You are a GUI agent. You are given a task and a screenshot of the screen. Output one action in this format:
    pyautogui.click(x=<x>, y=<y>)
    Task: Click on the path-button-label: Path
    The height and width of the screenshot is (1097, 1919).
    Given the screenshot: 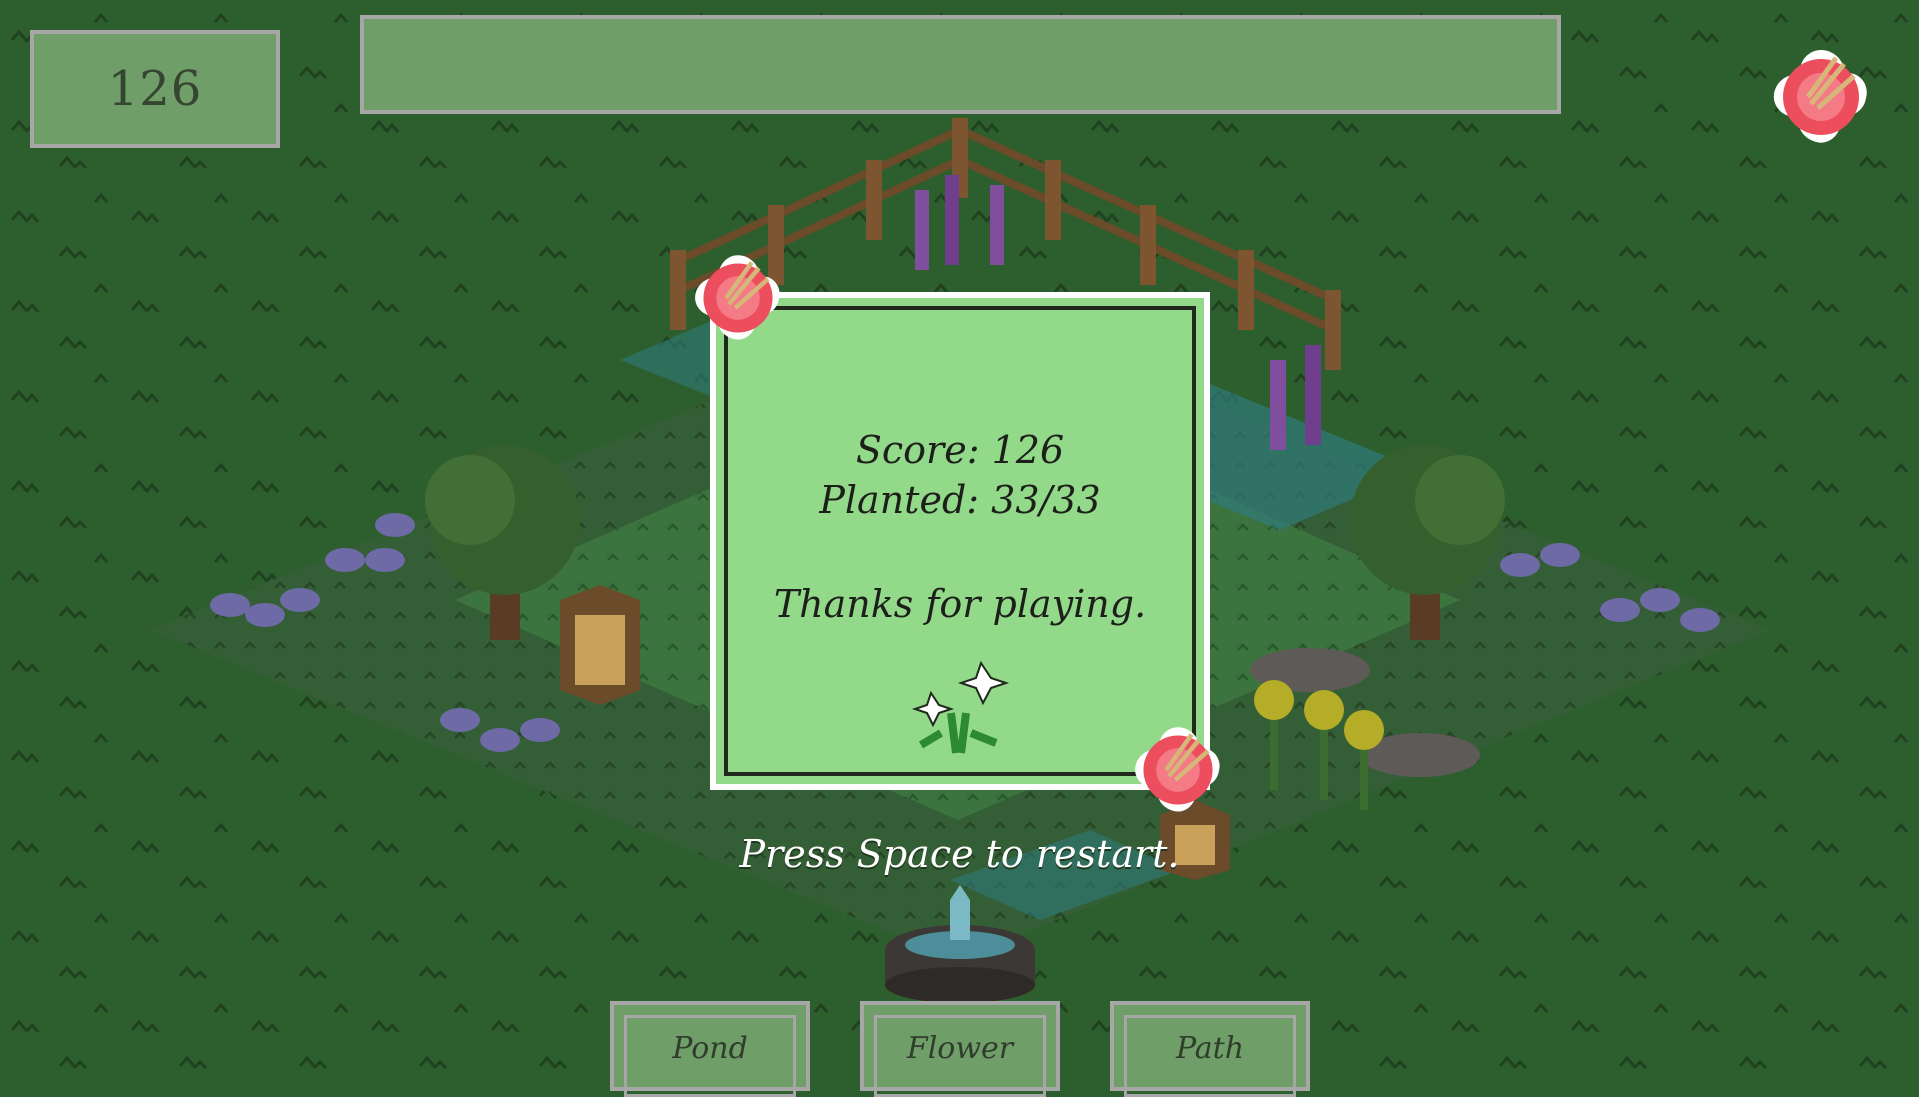 What is the action you would take?
    pyautogui.click(x=1210, y=1048)
    